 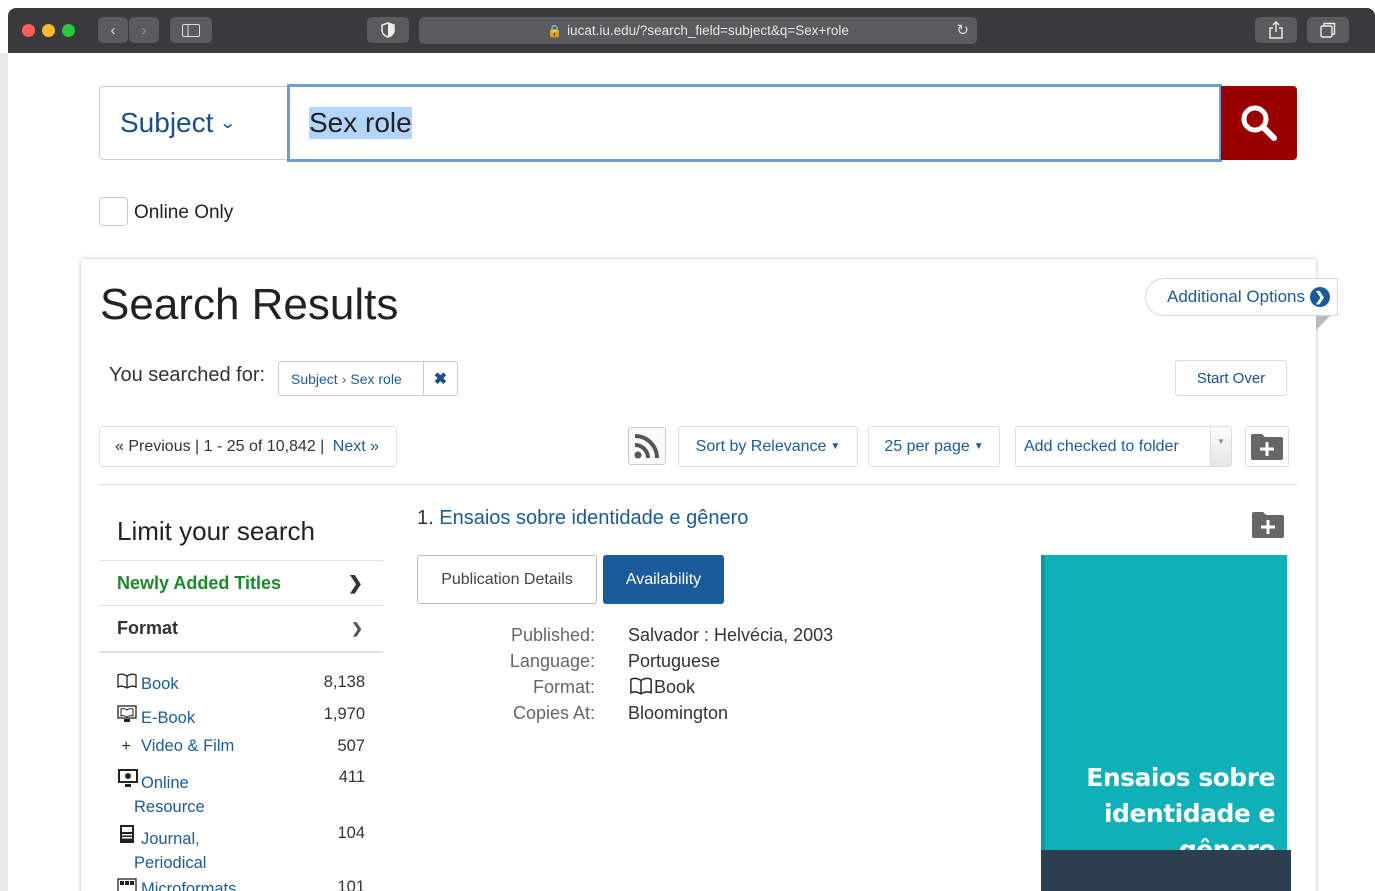 I want to click on facet-item: Microformats 101, so click(x=242, y=884).